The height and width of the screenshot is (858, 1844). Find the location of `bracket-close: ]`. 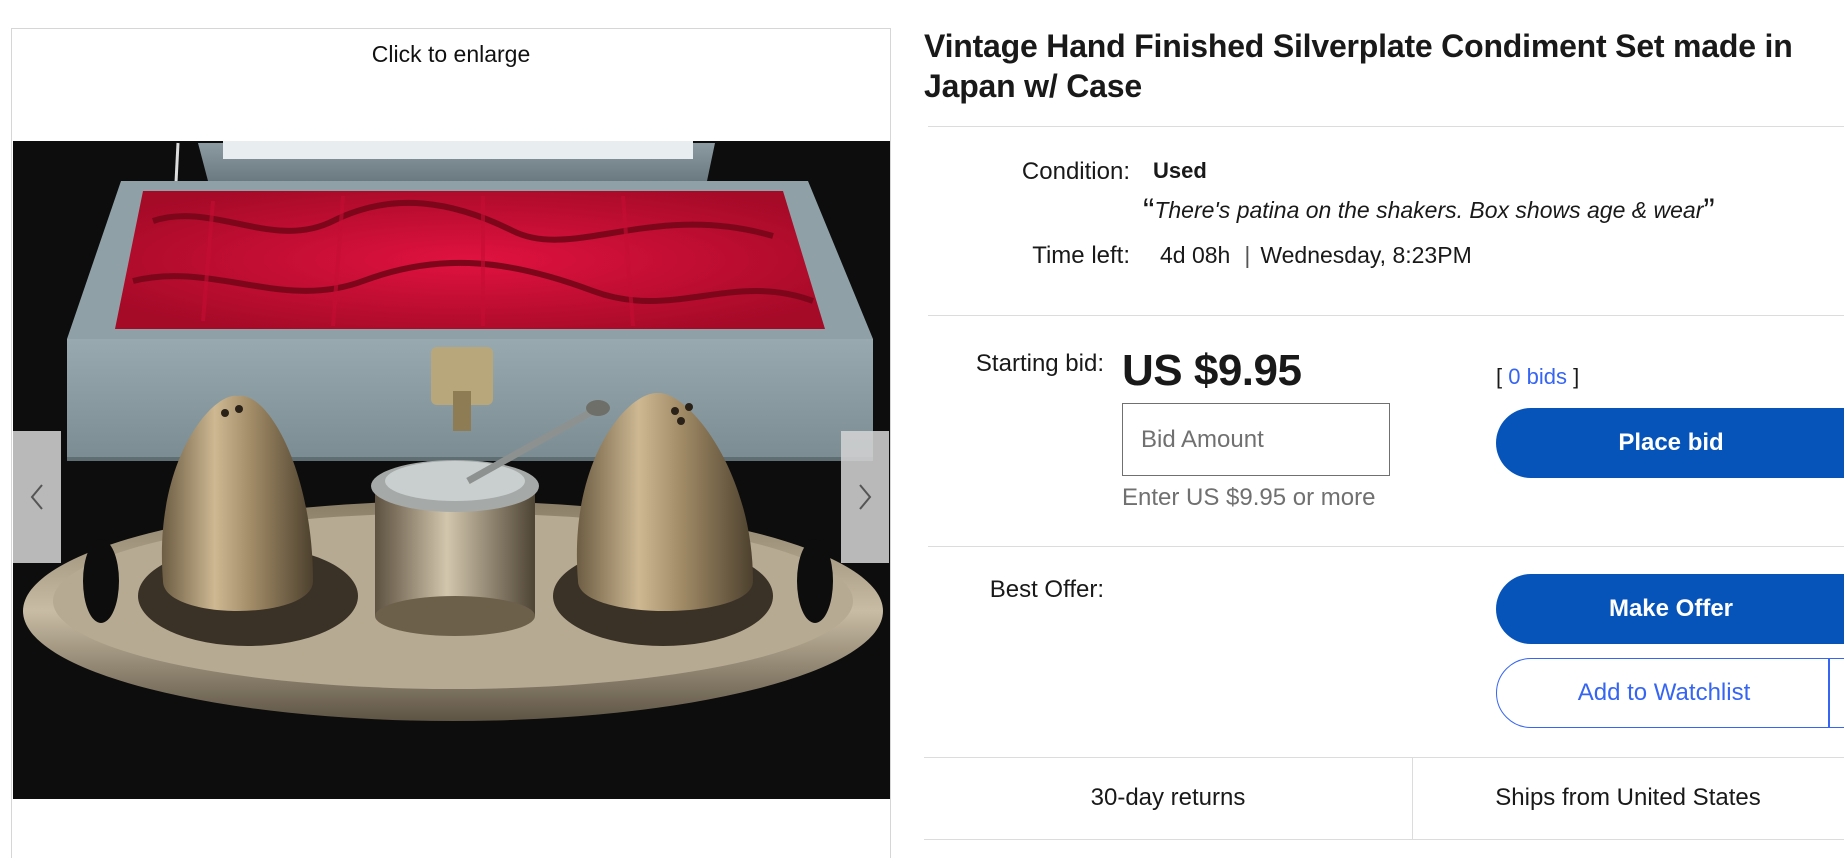

bracket-close: ] is located at coordinates (1576, 376).